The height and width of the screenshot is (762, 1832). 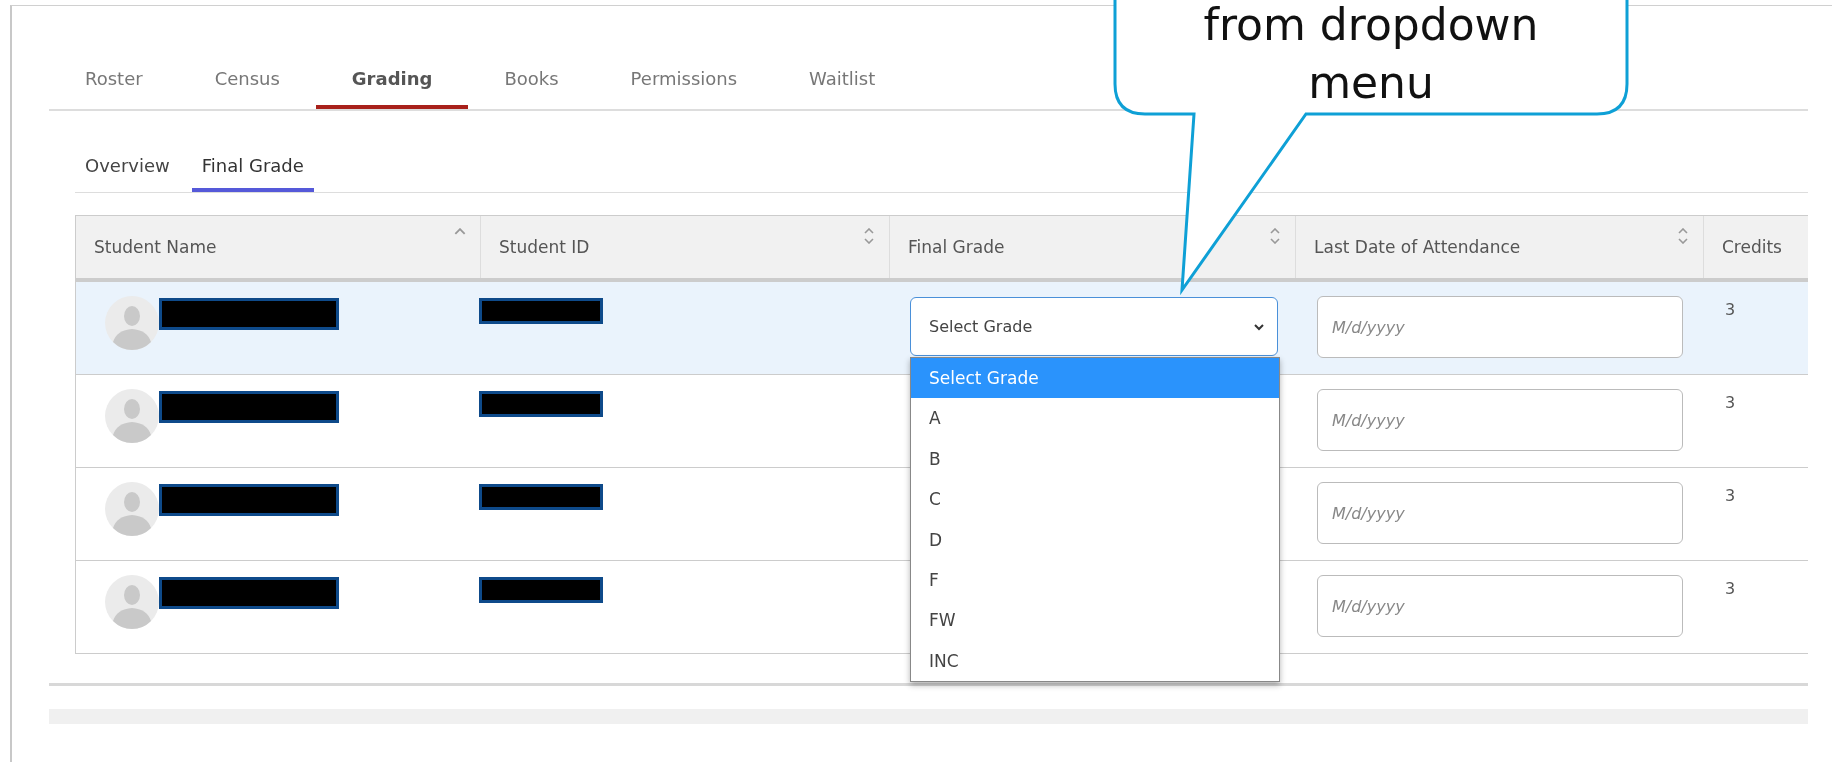 I want to click on dropdown-option: F, so click(x=1095, y=580).